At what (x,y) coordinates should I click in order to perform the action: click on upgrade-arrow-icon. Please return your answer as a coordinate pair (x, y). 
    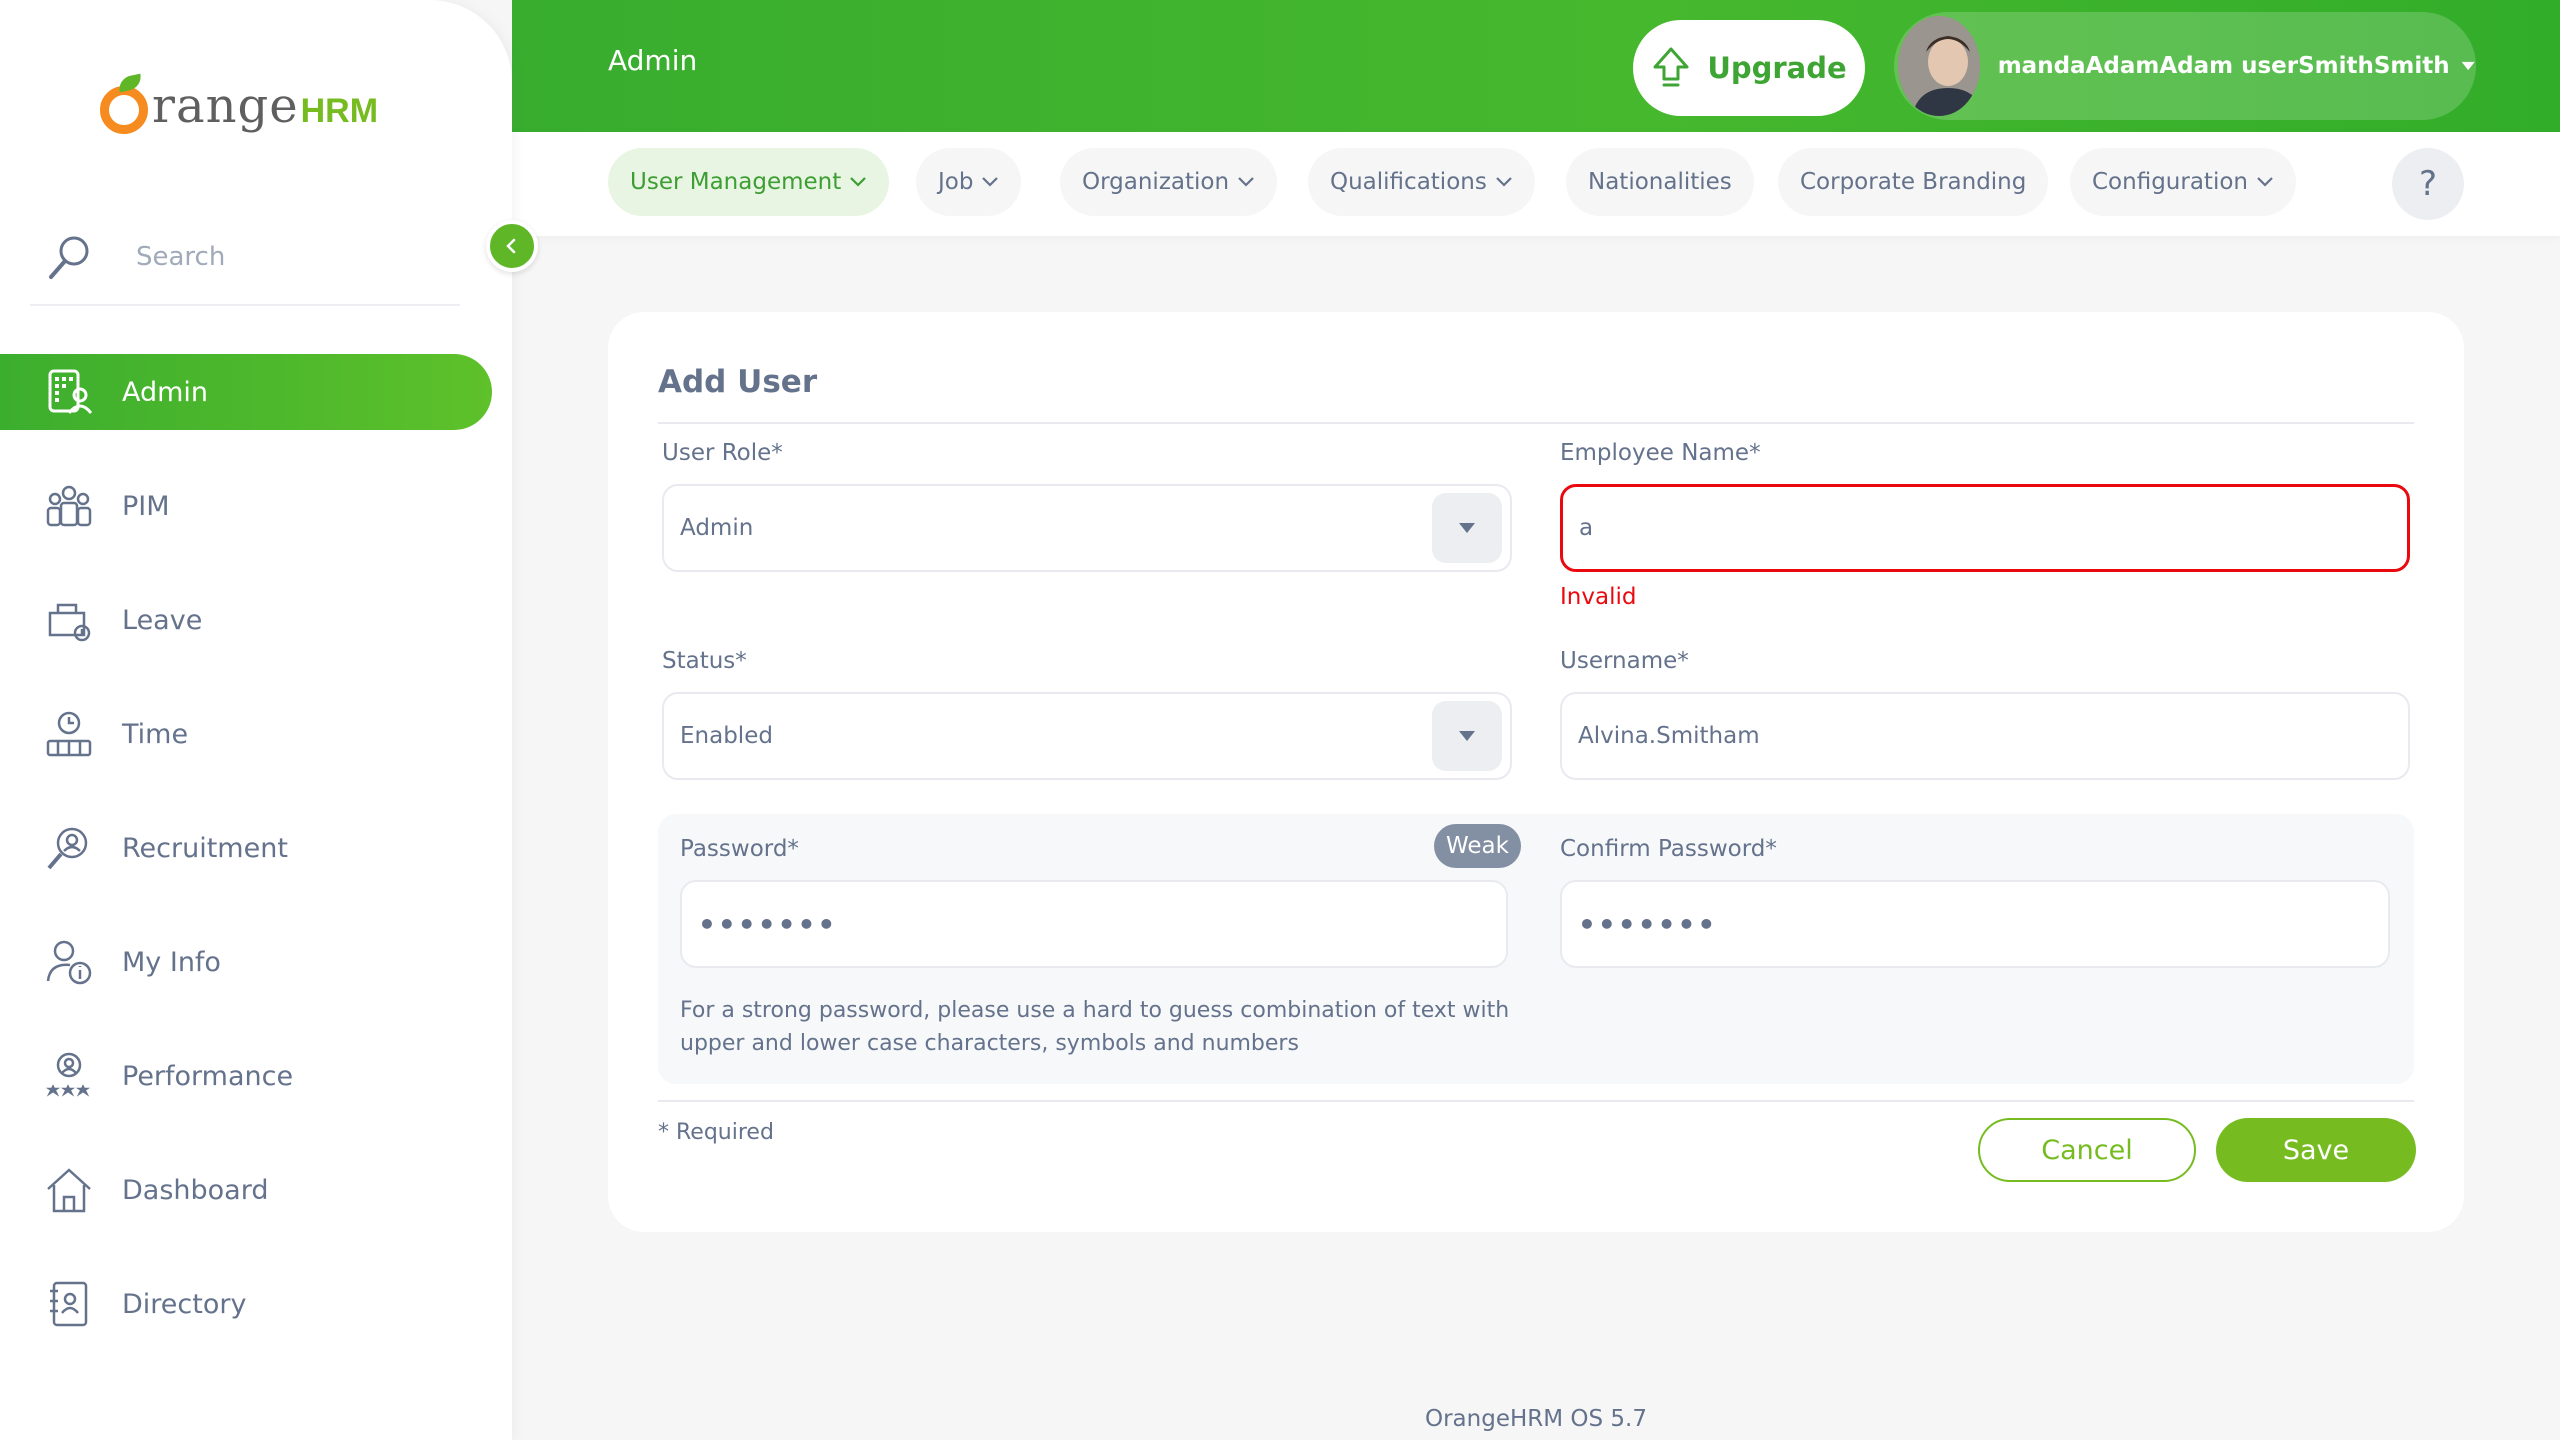
    Looking at the image, I should click on (1671, 67).